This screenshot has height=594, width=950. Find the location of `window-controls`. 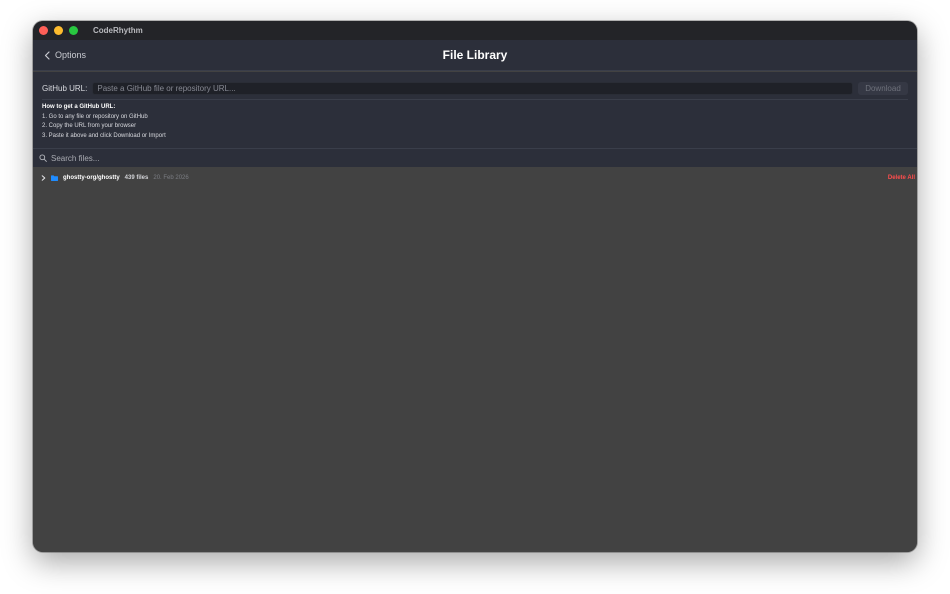

window-controls is located at coordinates (58, 30).